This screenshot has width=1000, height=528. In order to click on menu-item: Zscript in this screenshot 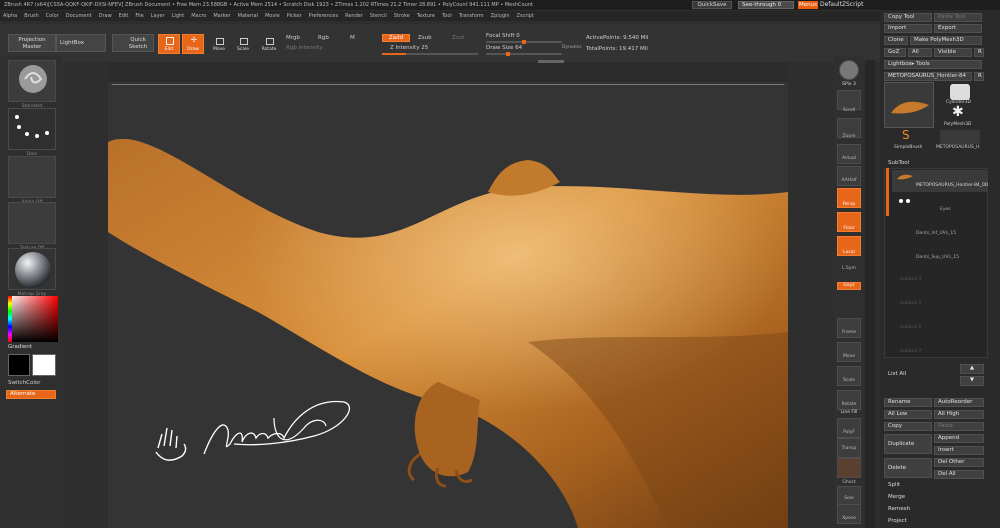, I will do `click(525, 16)`.